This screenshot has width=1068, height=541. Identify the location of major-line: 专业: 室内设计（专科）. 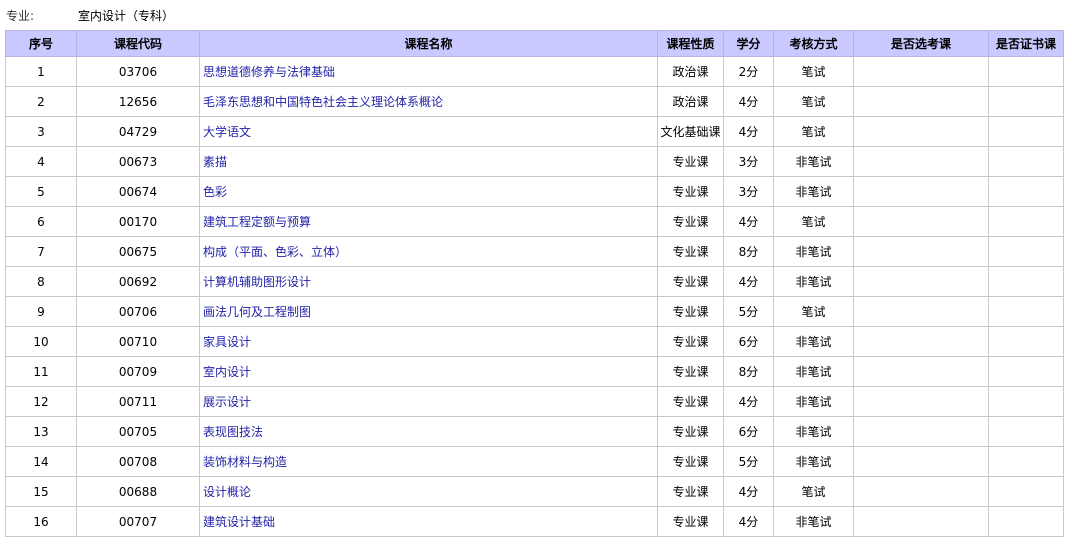
(90, 15).